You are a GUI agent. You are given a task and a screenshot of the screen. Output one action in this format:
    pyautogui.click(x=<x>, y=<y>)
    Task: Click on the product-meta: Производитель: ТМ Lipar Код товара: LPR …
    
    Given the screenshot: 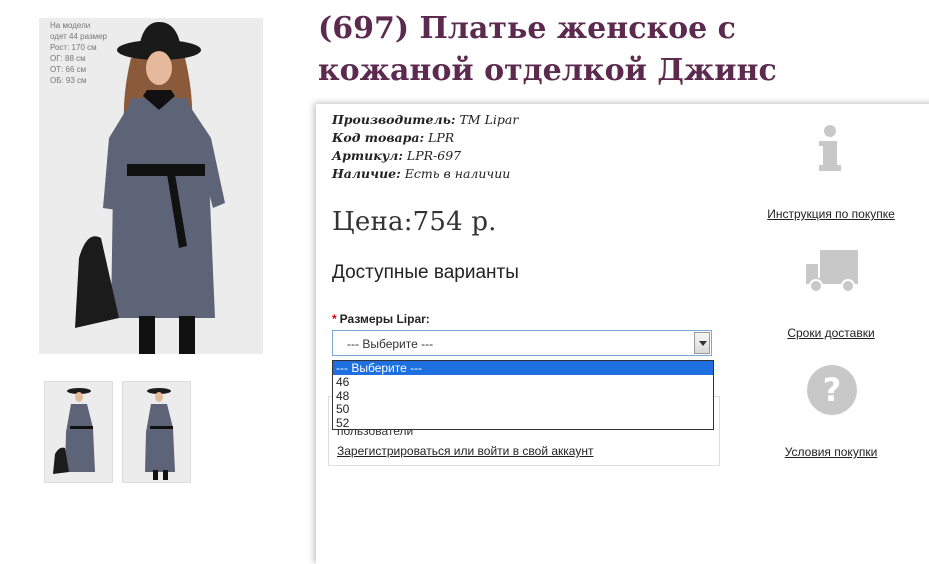 What is the action you would take?
    pyautogui.click(x=425, y=147)
    